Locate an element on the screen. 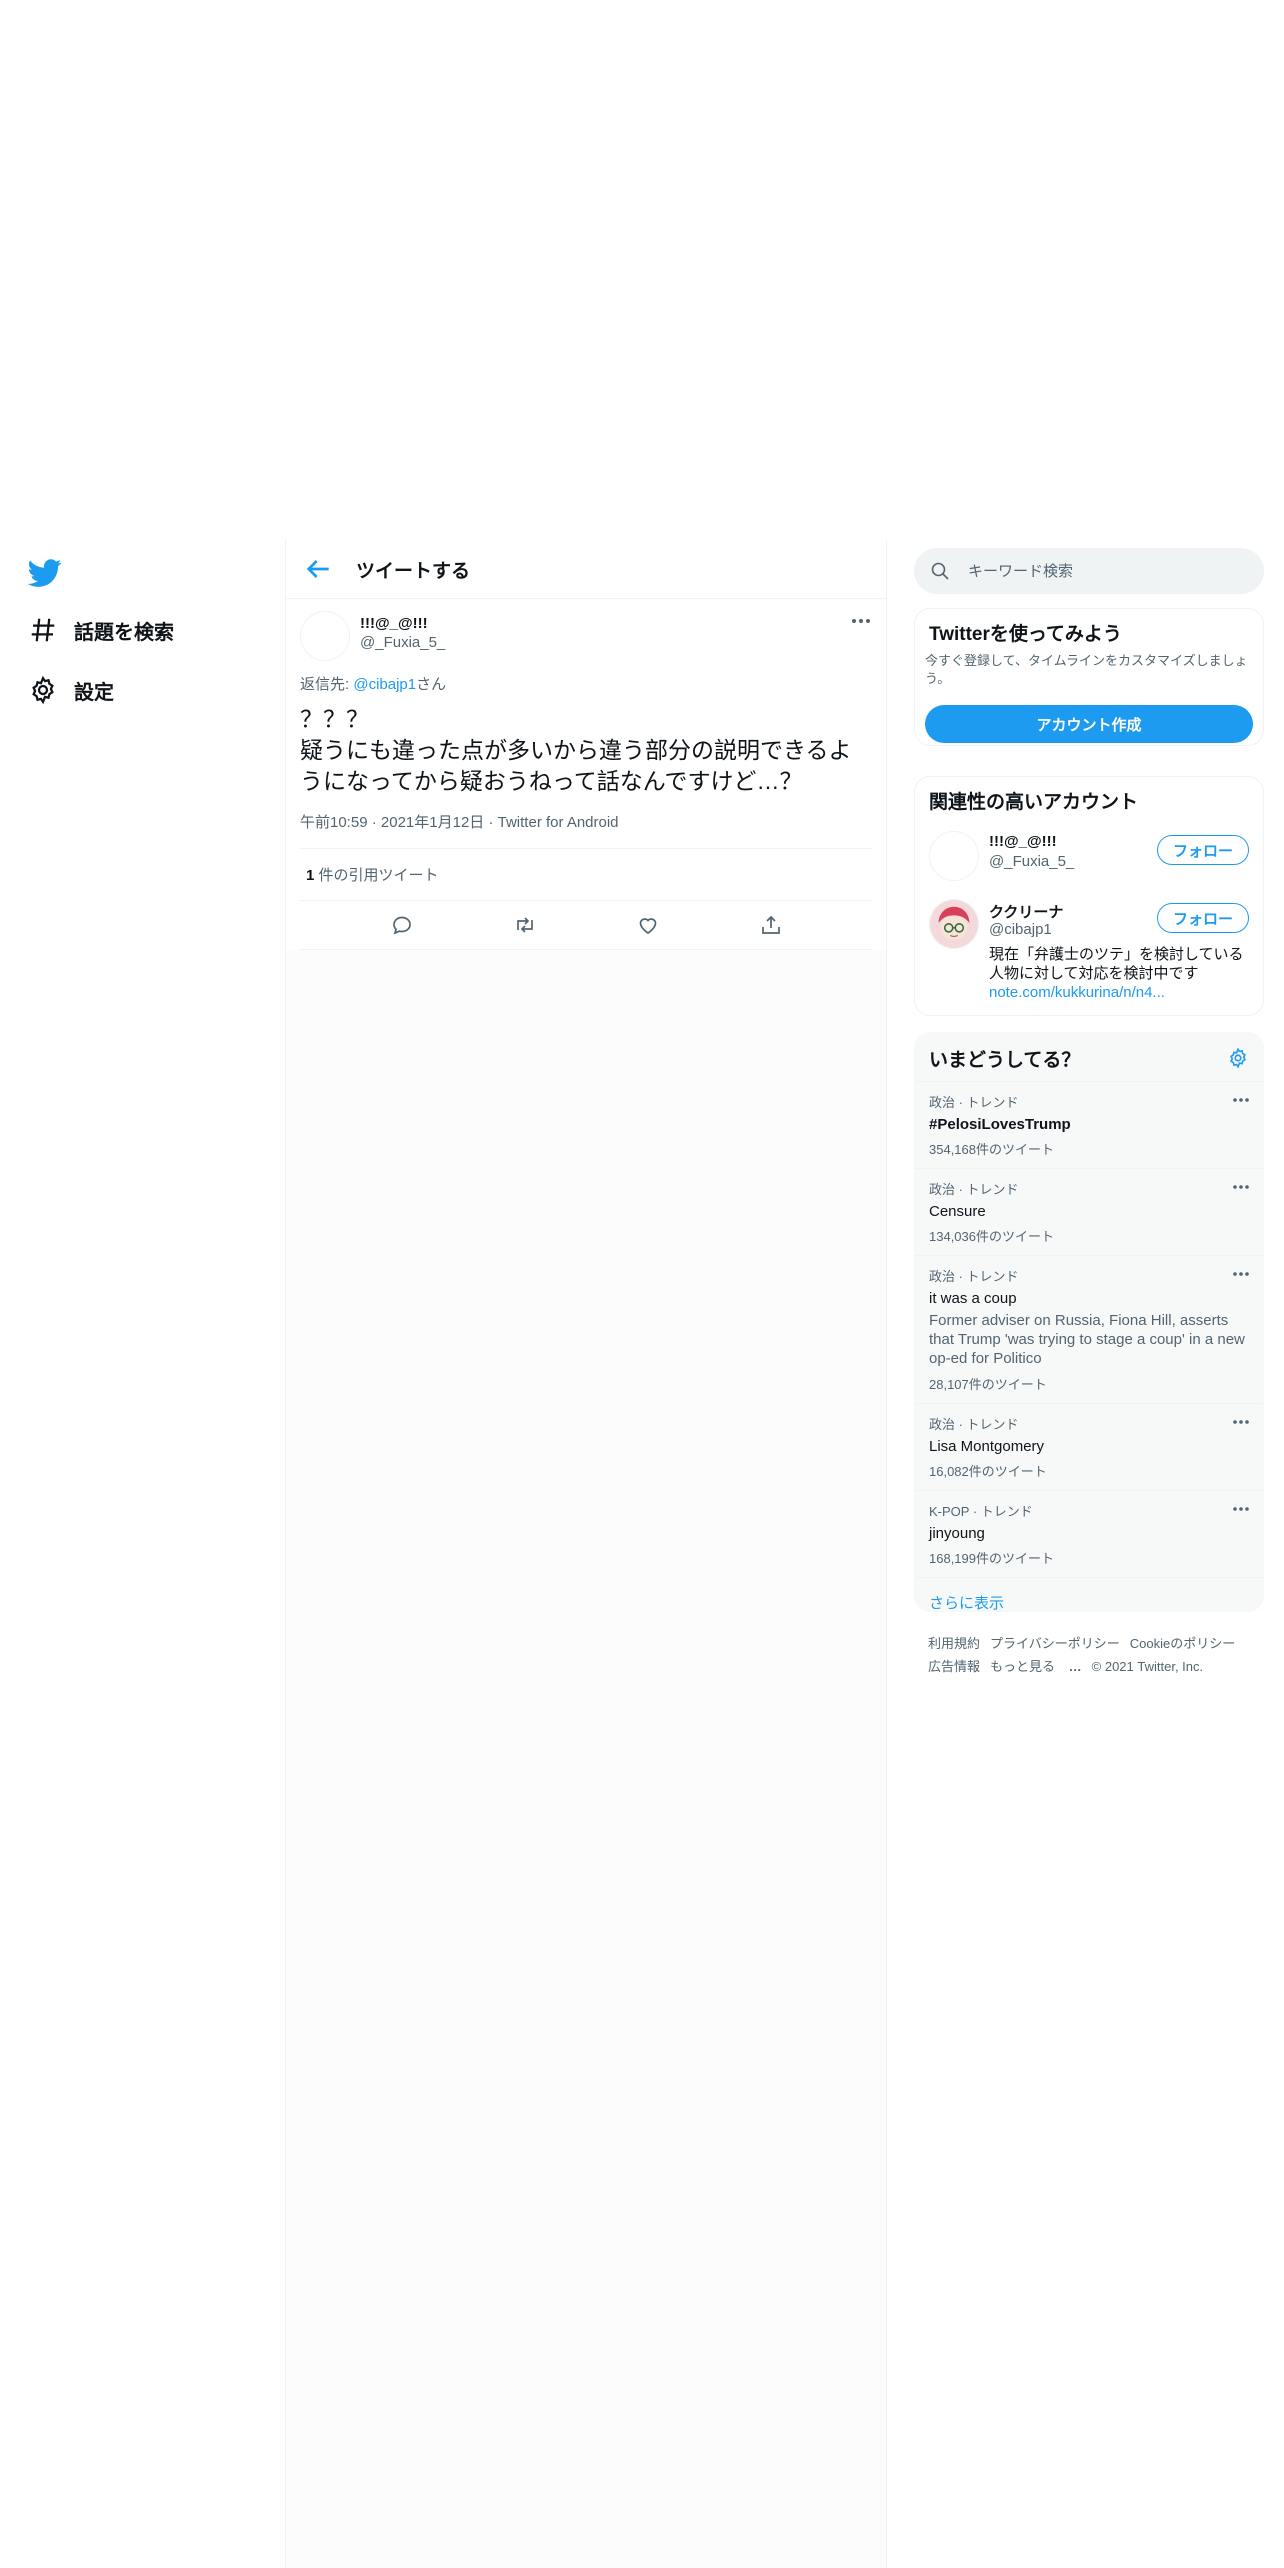 The width and height of the screenshot is (1284, 2568). trend-name: Lisa Montgomery is located at coordinates (987, 1446).